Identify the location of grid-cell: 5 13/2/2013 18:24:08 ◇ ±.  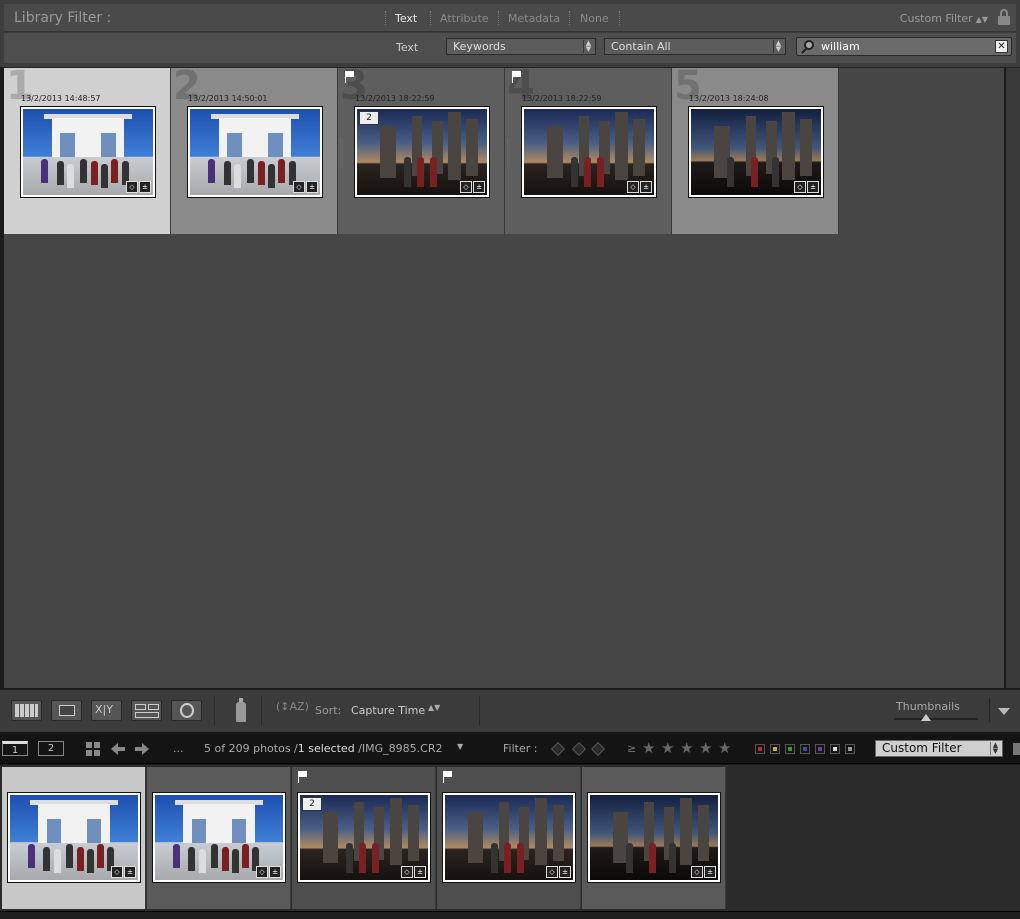
(755, 150).